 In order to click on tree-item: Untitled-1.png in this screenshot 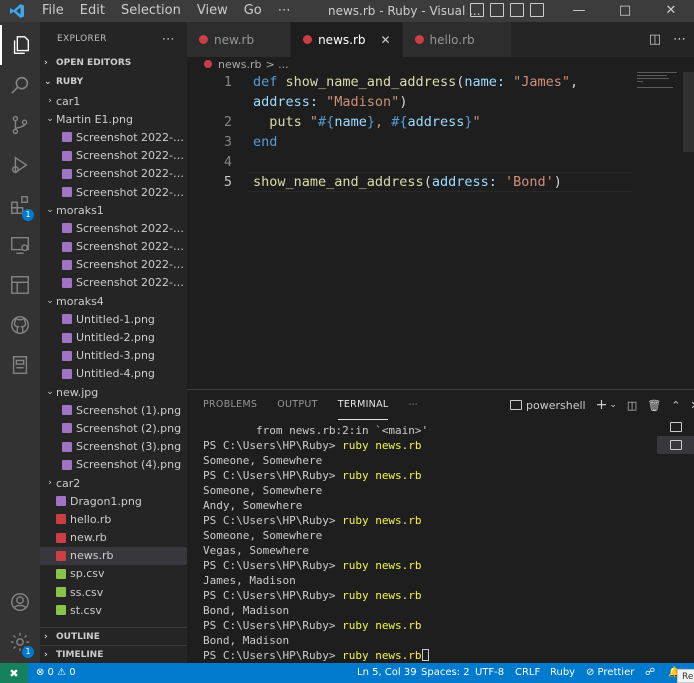, I will do `click(113, 319)`.